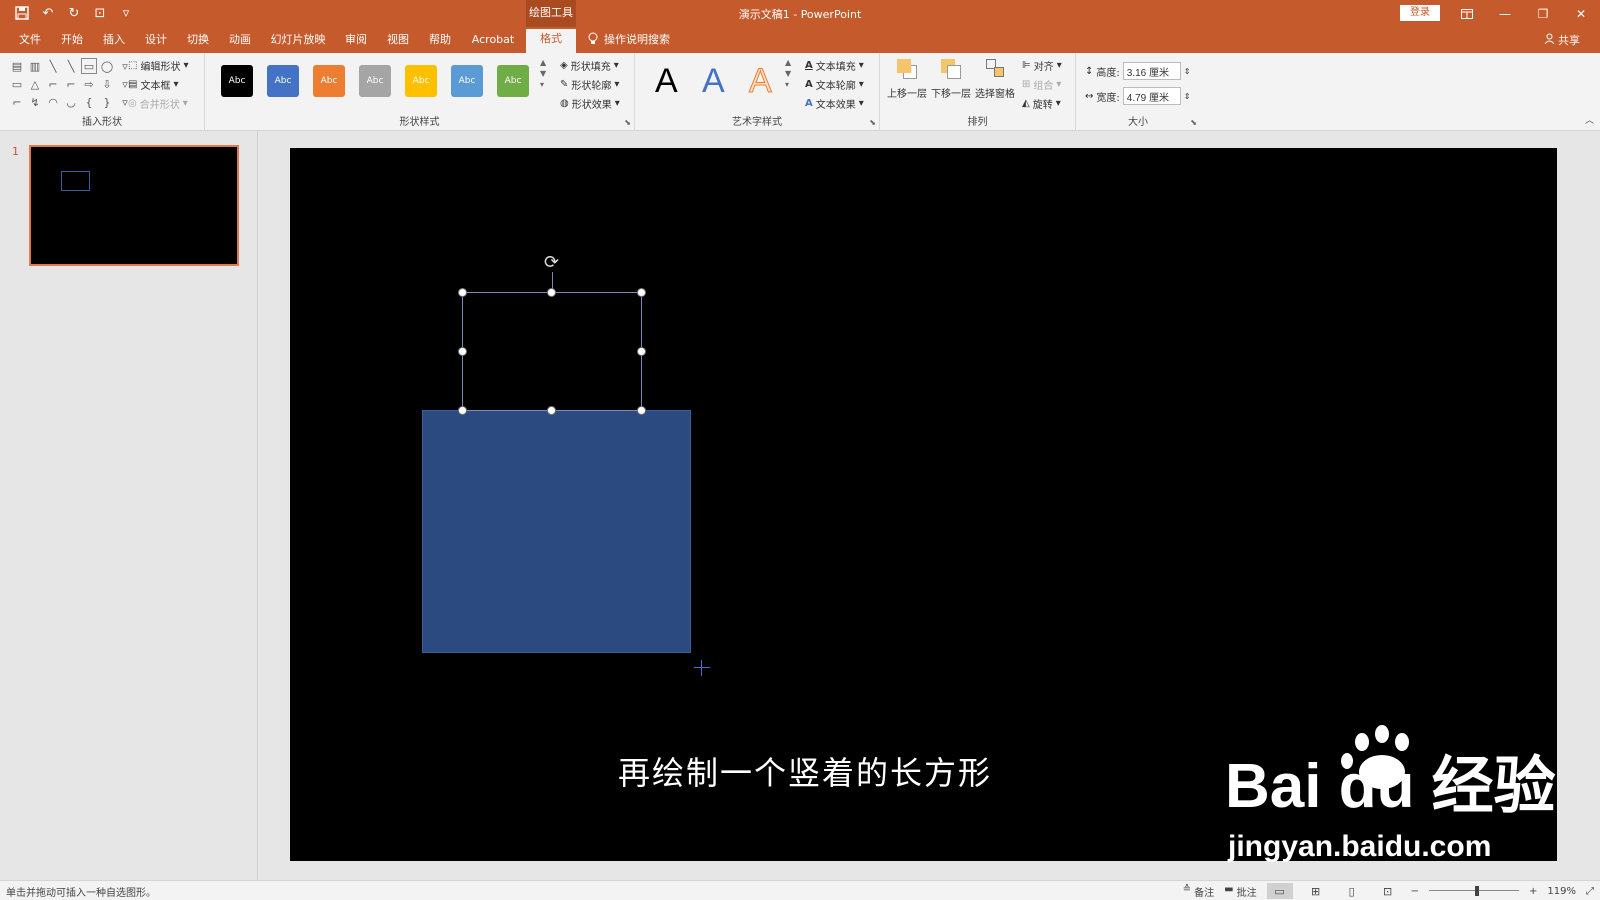  Describe the element at coordinates (48, 13) in the screenshot. I see `undo-icon: ↶` at that location.